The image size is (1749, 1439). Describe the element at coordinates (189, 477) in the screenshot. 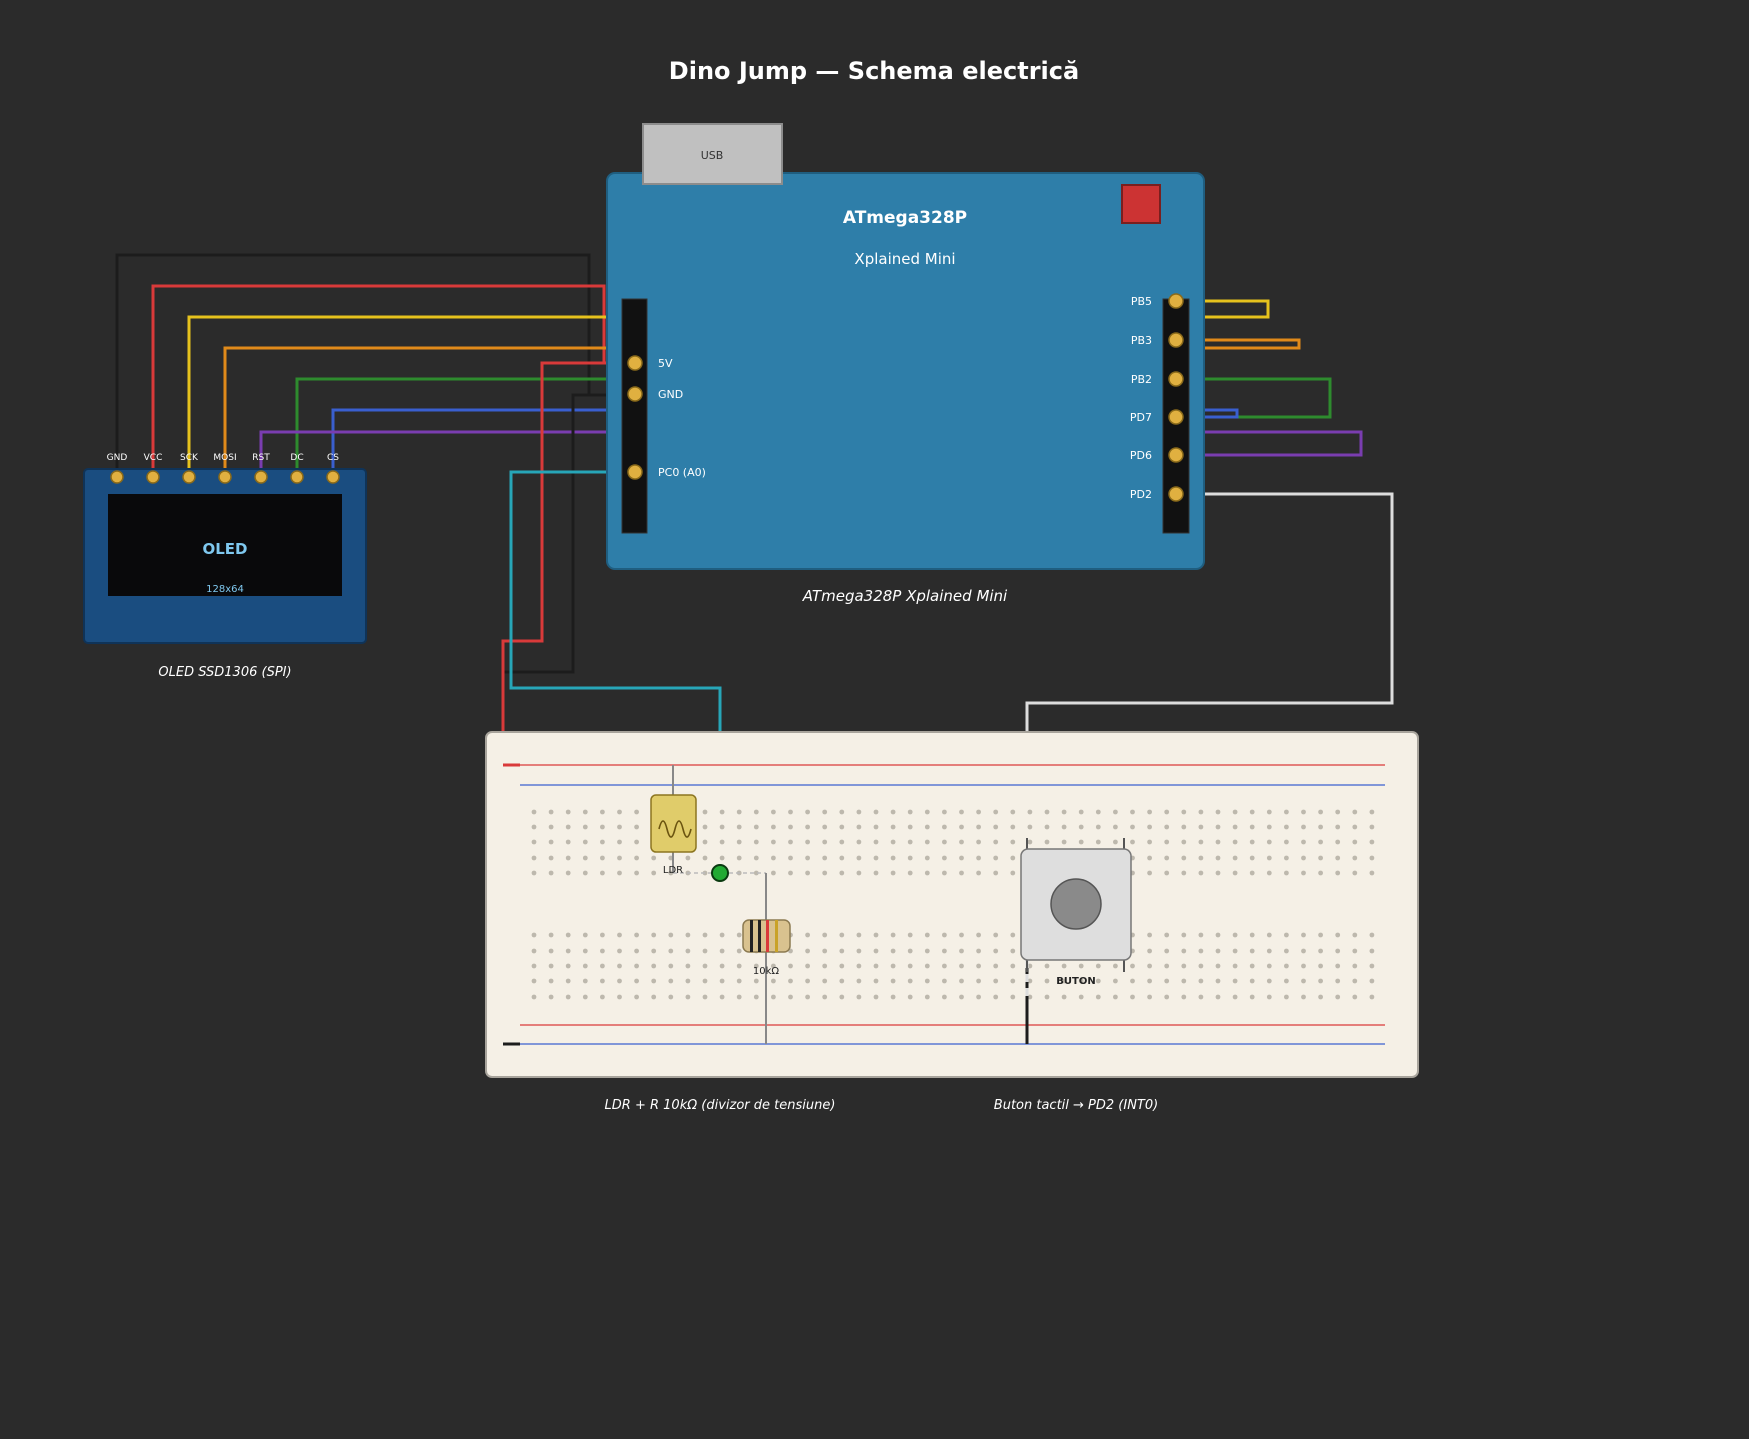

I see `oled-pin-sck` at that location.